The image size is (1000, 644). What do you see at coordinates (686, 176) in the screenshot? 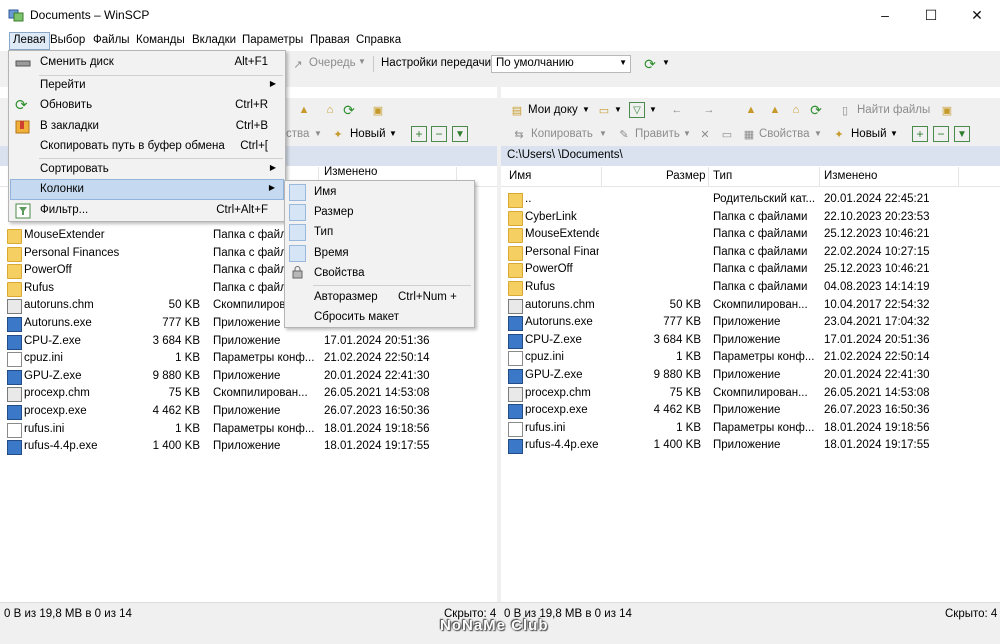
I see `right-column-size: Размер` at bounding box center [686, 176].